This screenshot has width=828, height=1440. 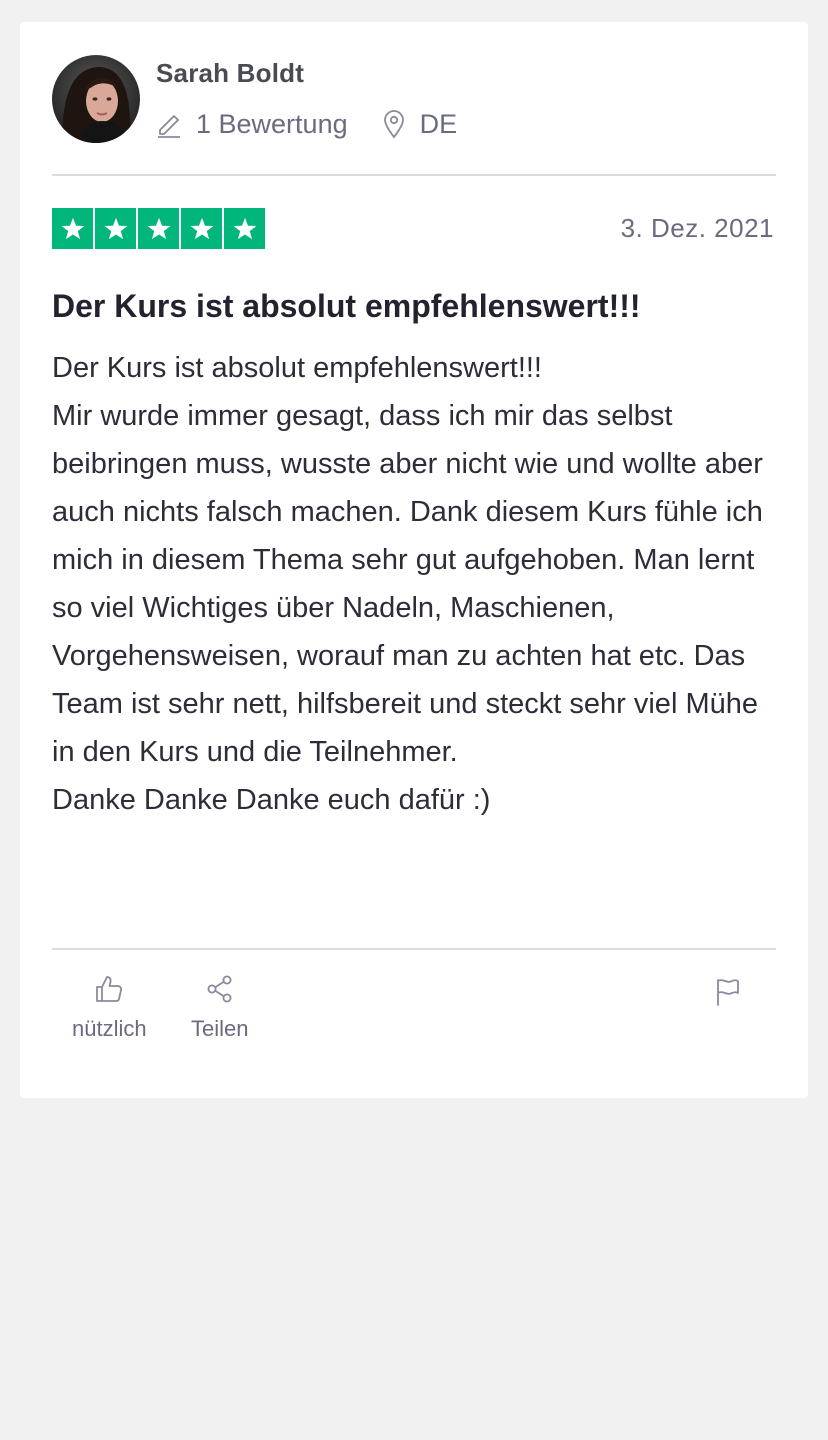 I want to click on footer-divider, so click(x=414, y=949).